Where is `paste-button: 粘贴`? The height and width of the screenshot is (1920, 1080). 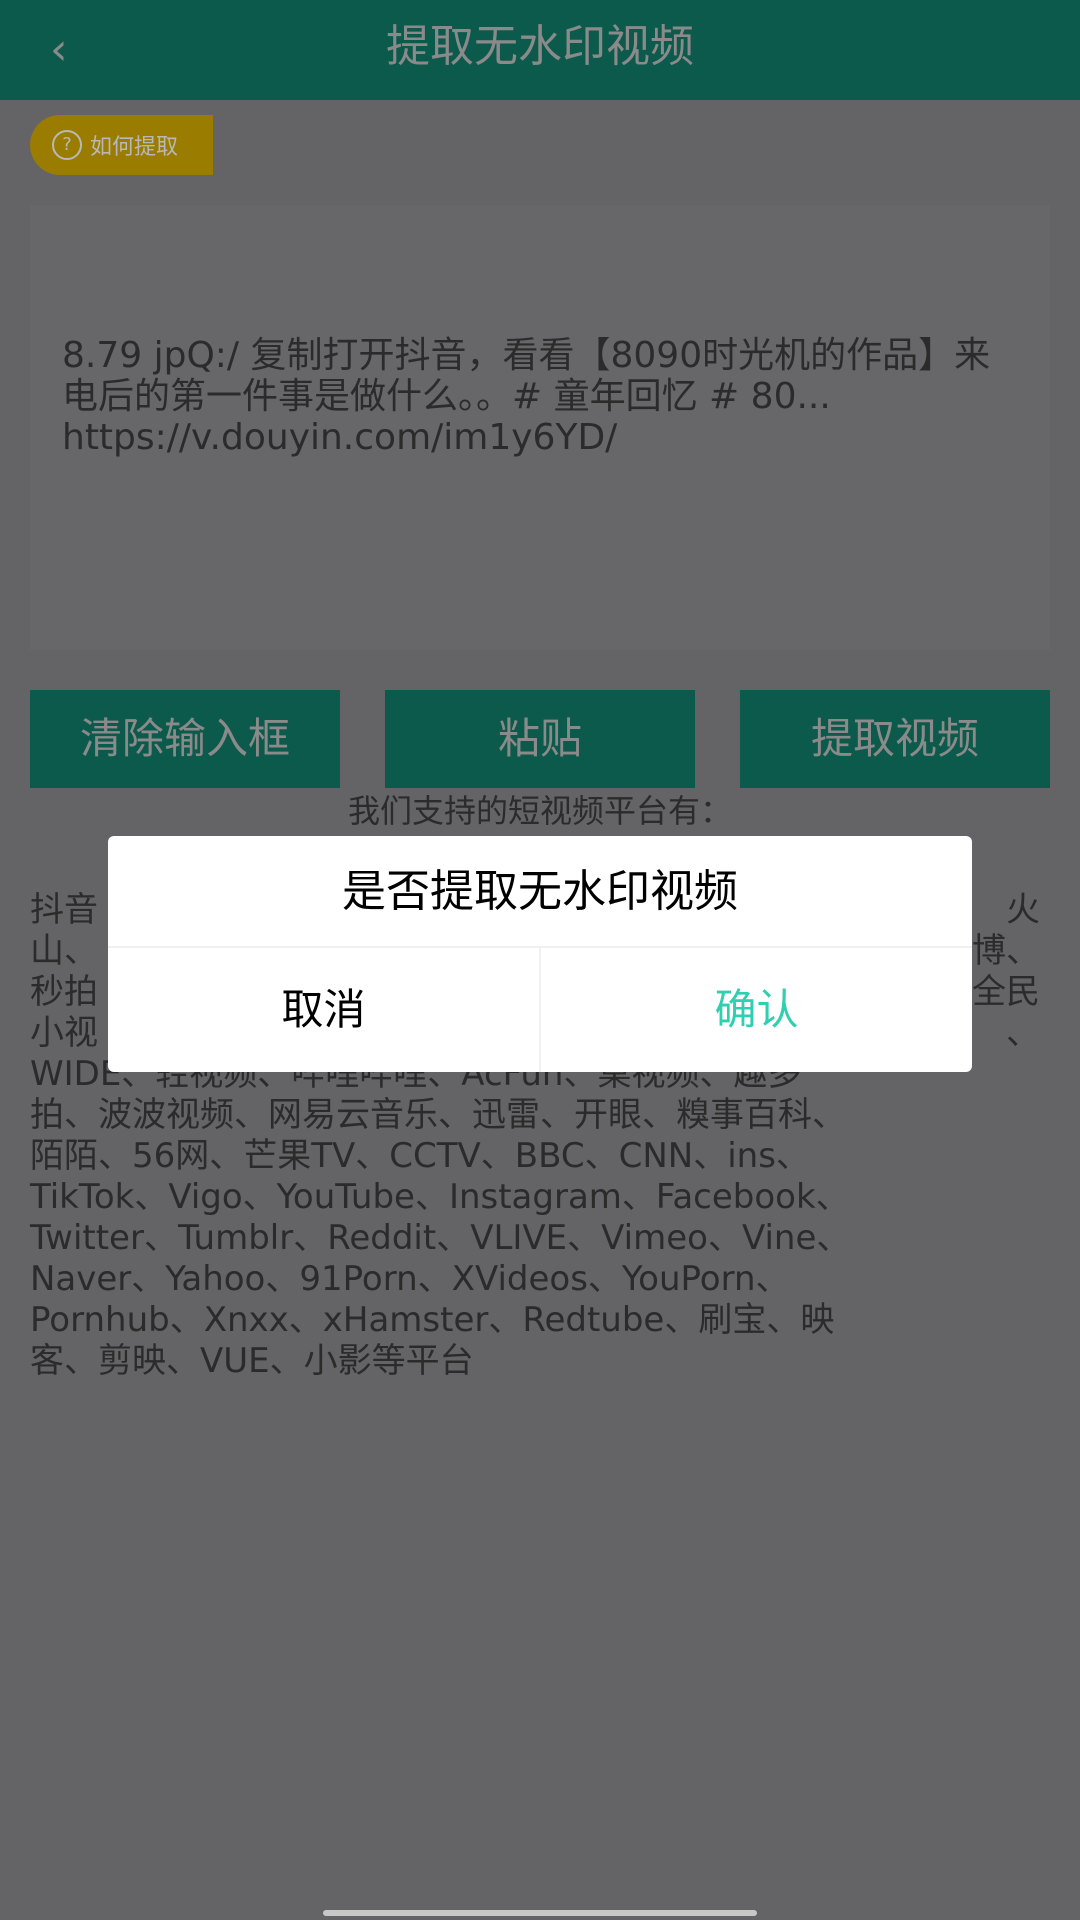 paste-button: 粘贴 is located at coordinates (540, 739).